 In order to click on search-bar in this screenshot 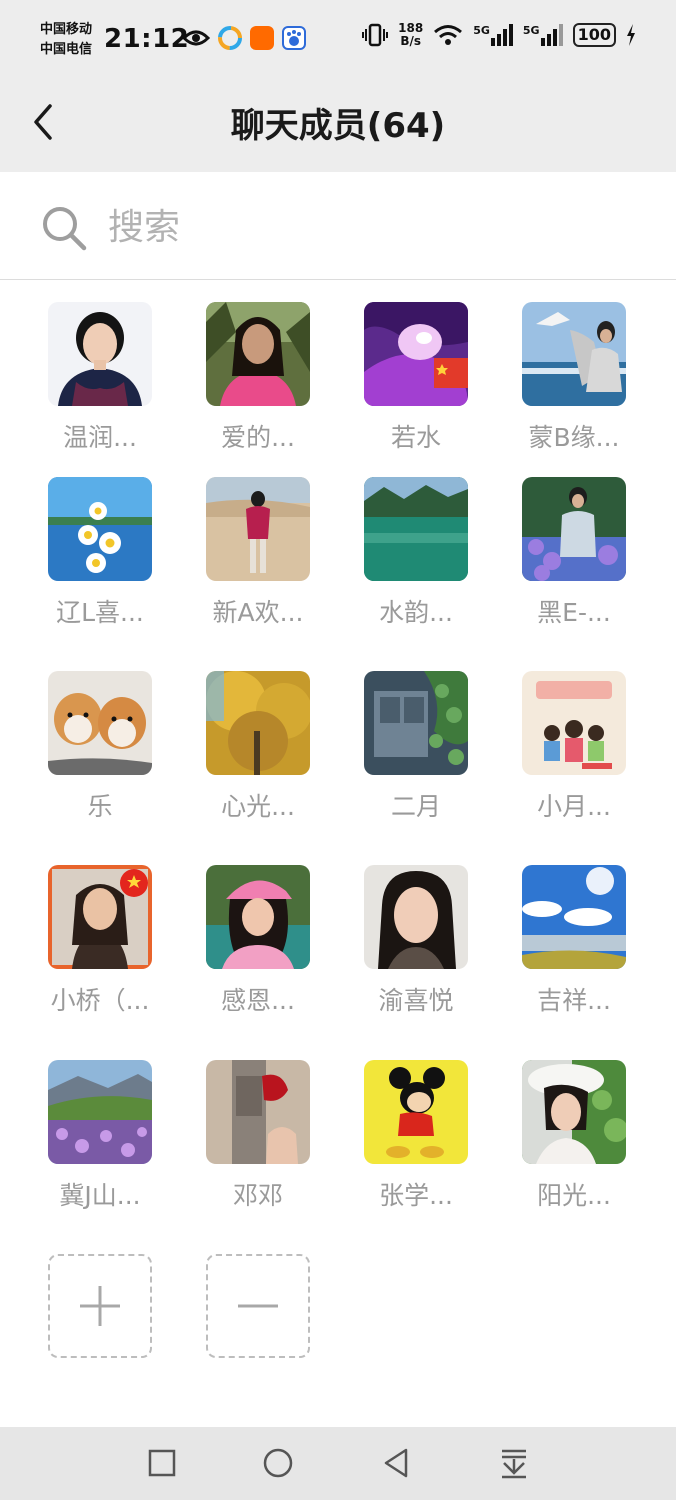, I will do `click(338, 226)`.